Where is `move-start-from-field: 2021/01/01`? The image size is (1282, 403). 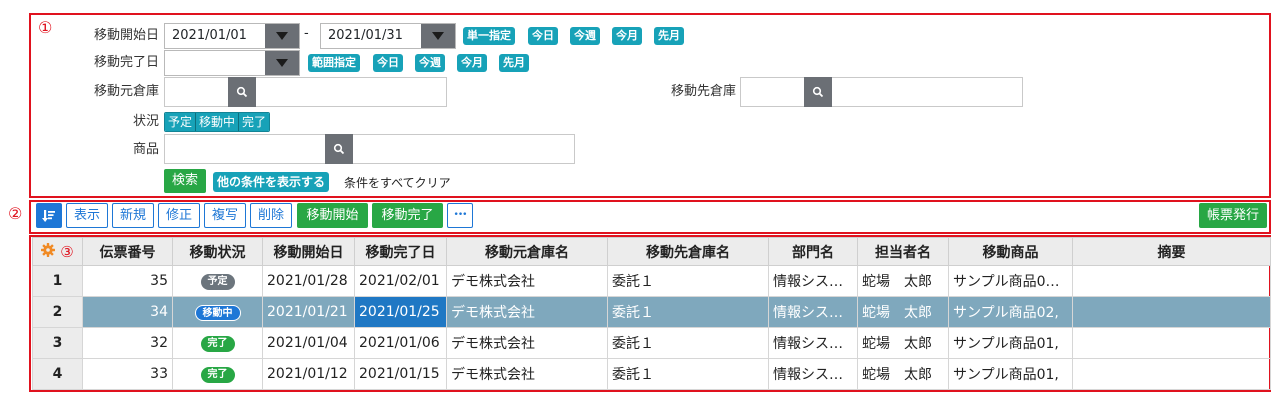
move-start-from-field: 2021/01/01 is located at coordinates (232, 36).